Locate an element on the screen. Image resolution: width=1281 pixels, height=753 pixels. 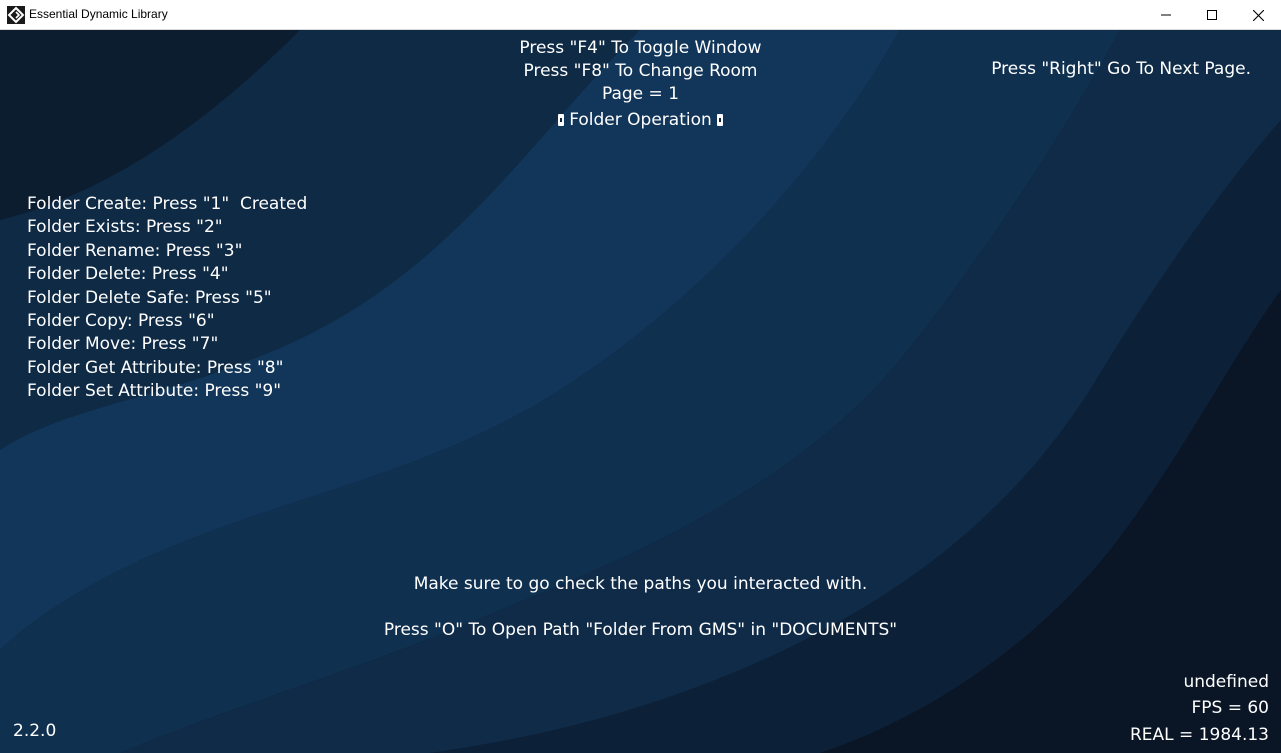
next-page-hint: Press "Right" Go To Next Page. is located at coordinates (1121, 69).